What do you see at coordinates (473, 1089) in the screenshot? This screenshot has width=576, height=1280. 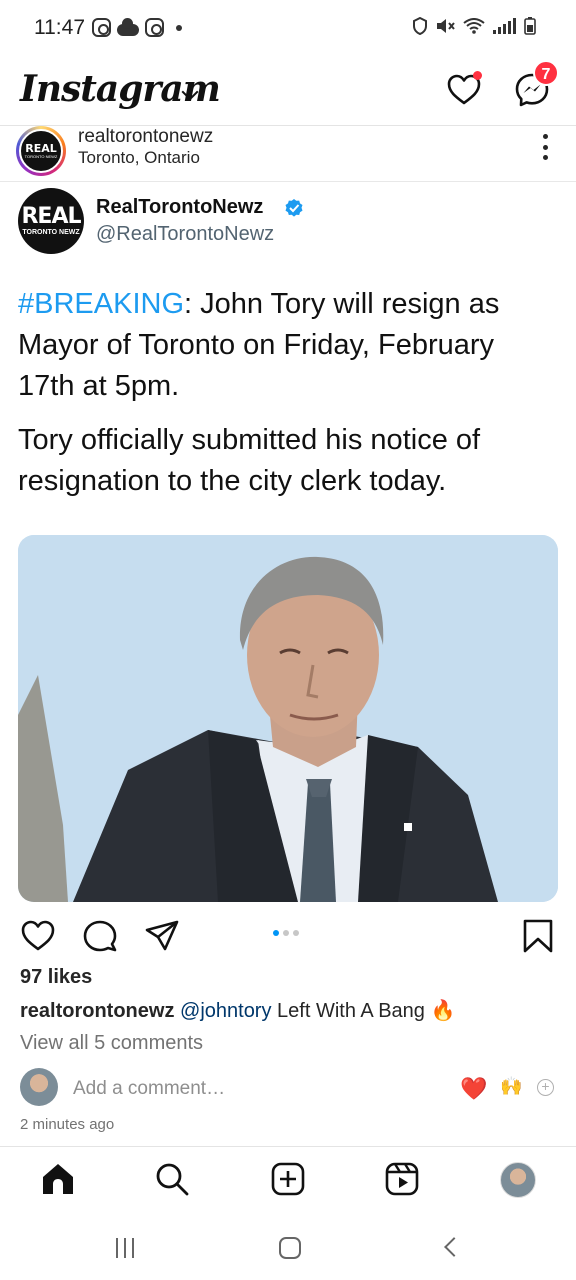 I see `quick-reaction-heart: ❤️` at bounding box center [473, 1089].